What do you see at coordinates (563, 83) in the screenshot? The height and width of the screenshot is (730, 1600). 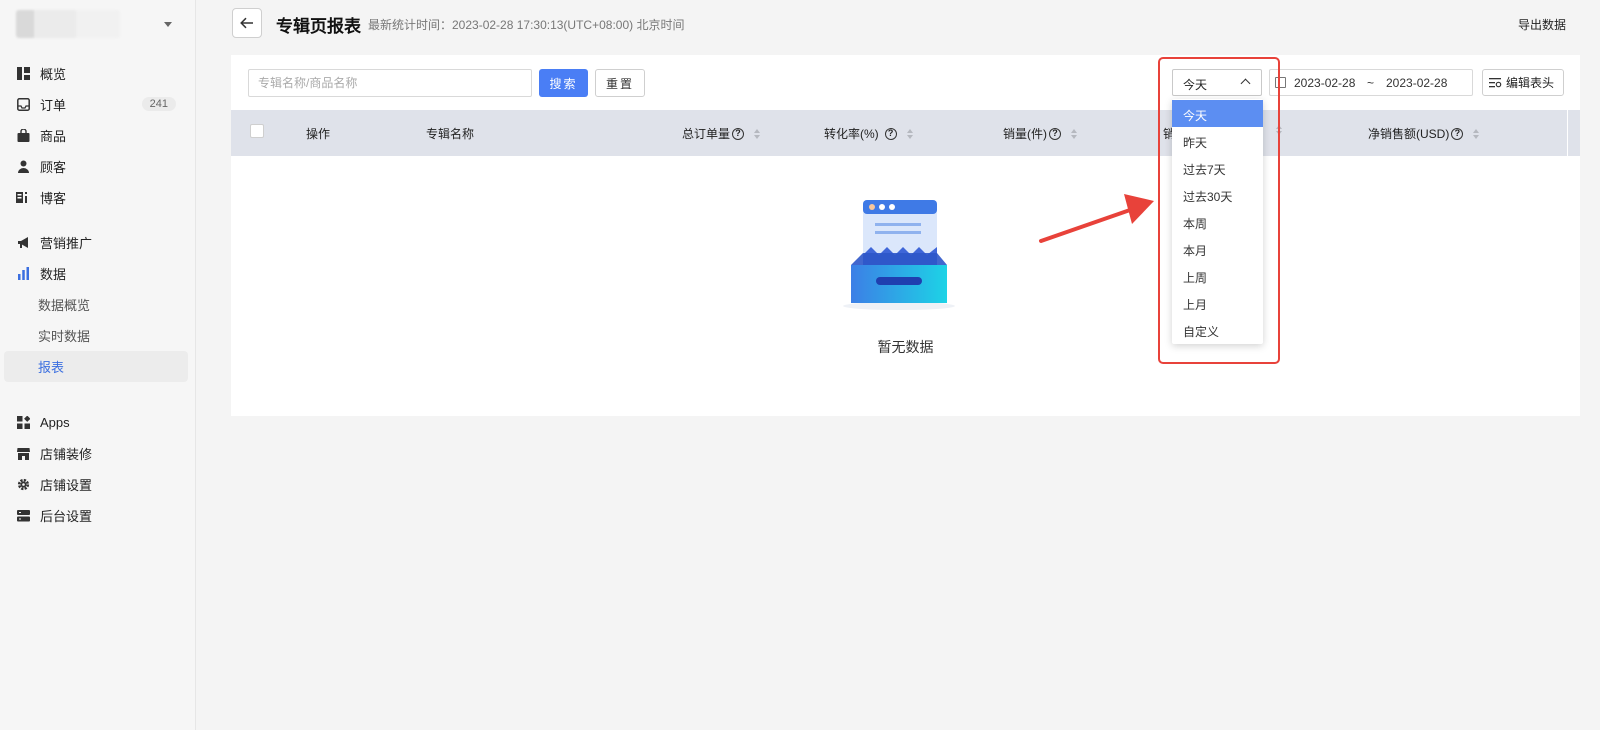 I see `search-button: 搜索` at bounding box center [563, 83].